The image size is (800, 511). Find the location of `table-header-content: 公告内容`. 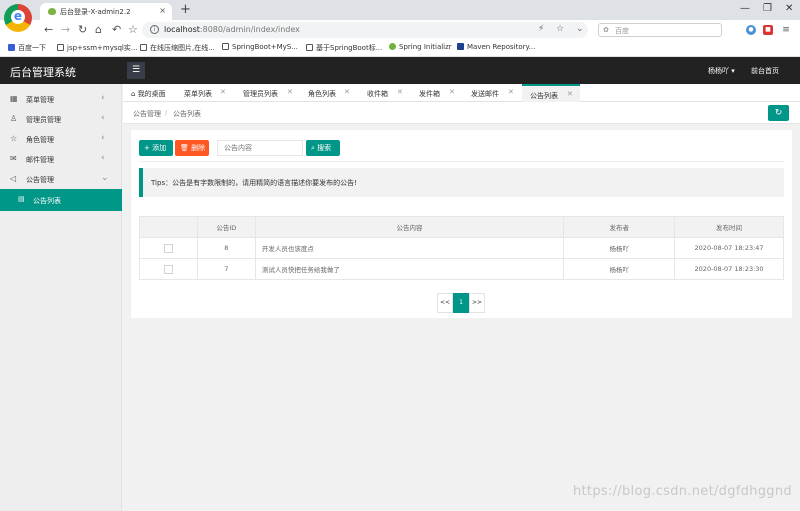

table-header-content: 公告内容 is located at coordinates (409, 227).